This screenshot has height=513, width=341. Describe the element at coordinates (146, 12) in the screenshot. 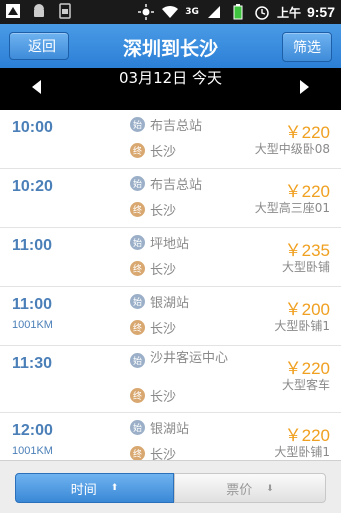

I see `brightness-icon` at that location.